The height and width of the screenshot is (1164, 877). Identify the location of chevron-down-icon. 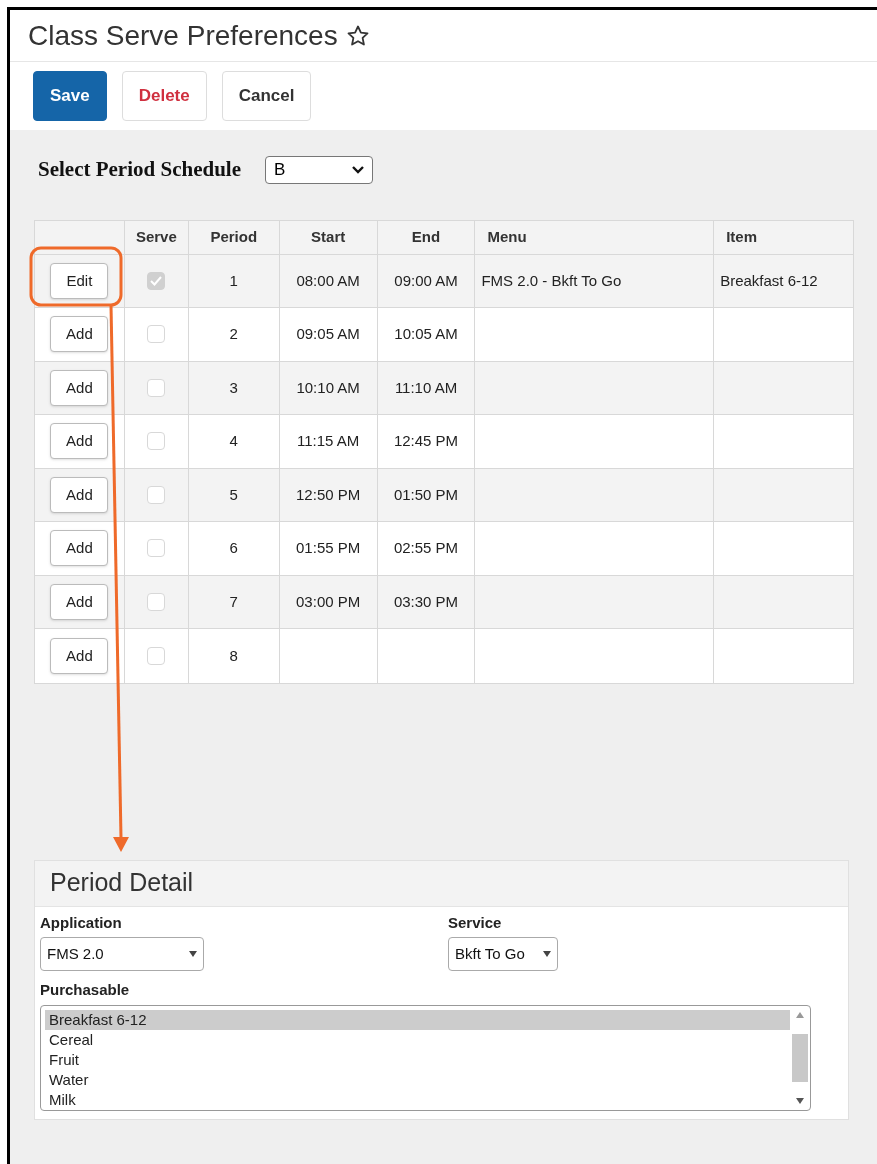
(357, 169).